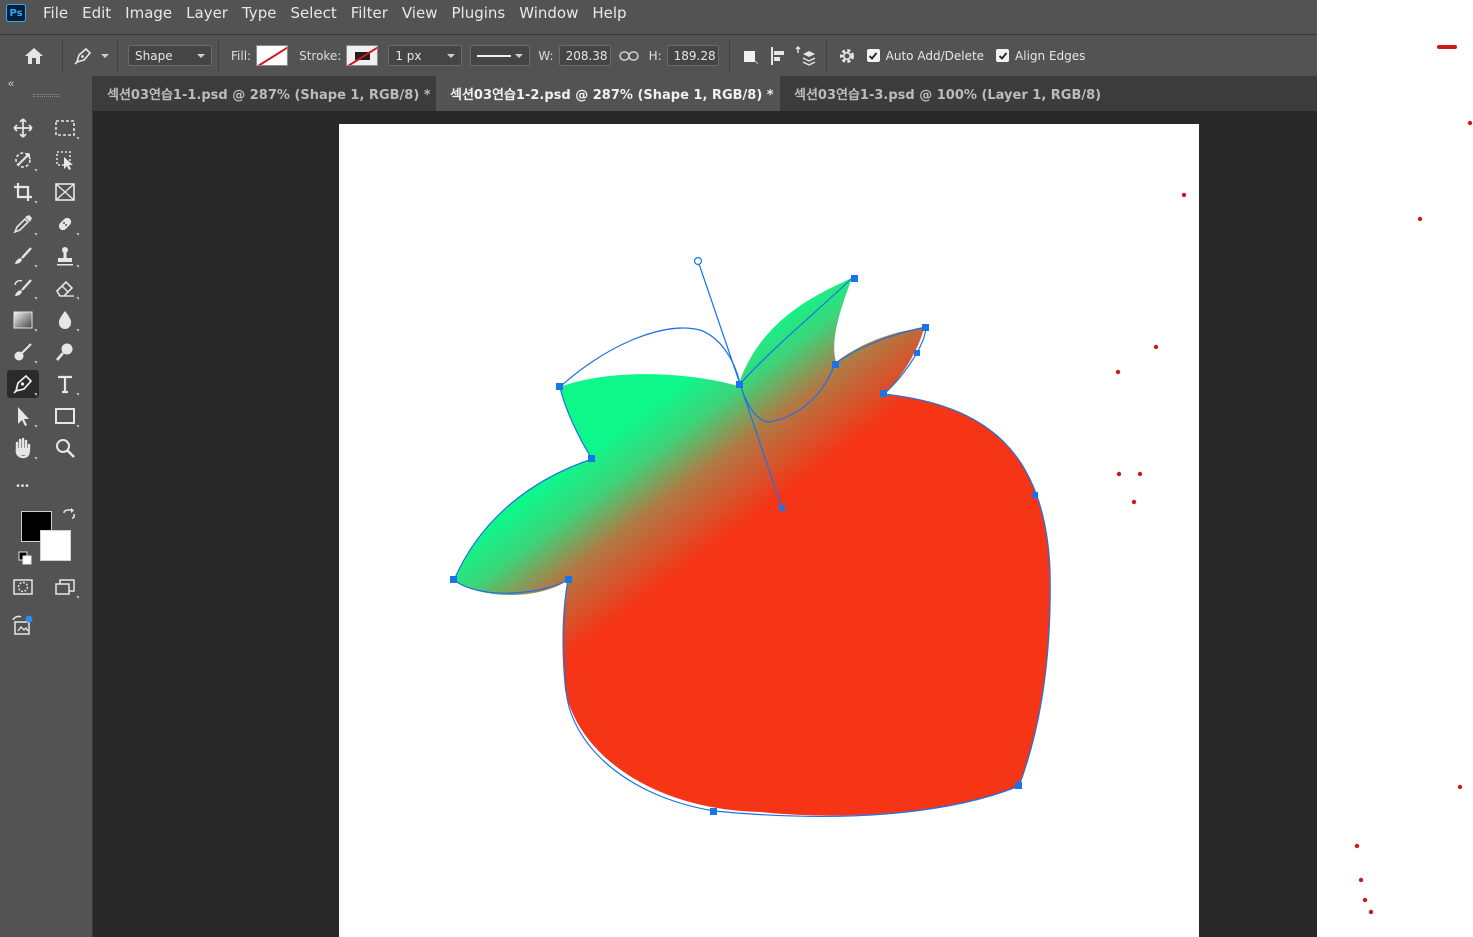  I want to click on tools-panel: « •••, so click(46, 506).